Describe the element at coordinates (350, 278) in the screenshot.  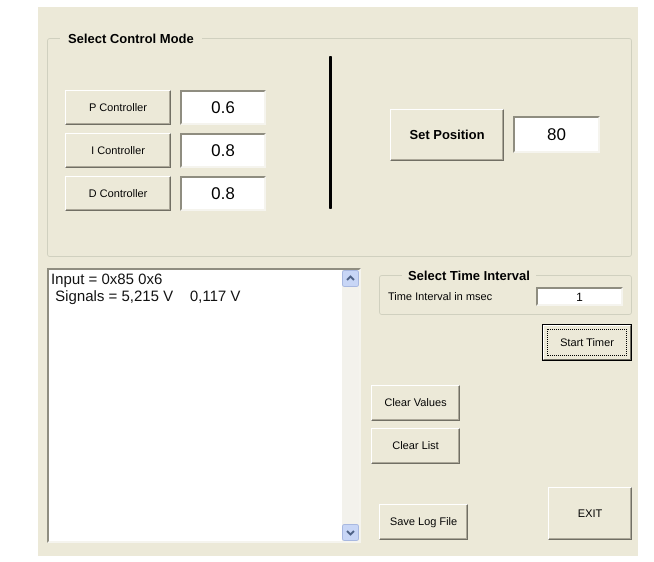
I see `scroll-up-icon` at that location.